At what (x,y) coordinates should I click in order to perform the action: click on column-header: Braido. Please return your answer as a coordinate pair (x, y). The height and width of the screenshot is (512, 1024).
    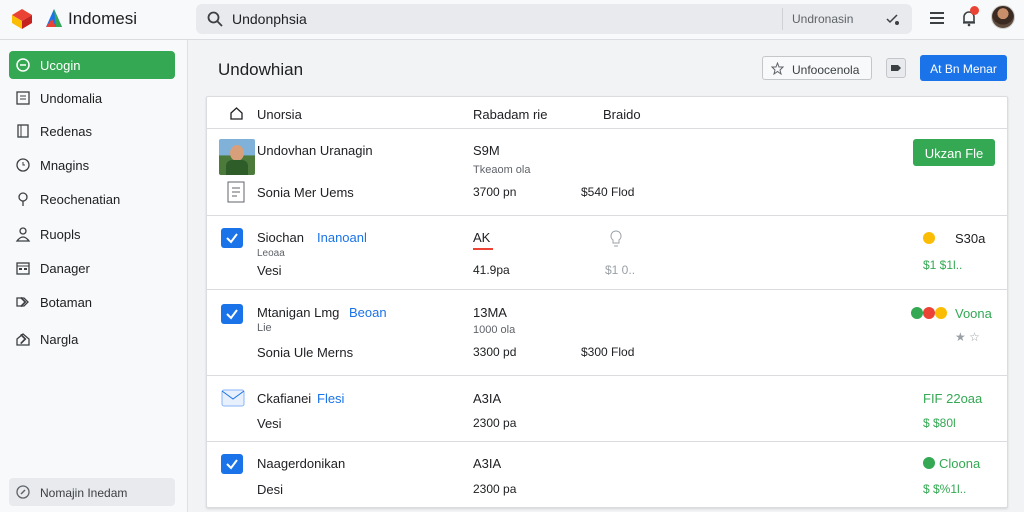
    Looking at the image, I should click on (622, 114).